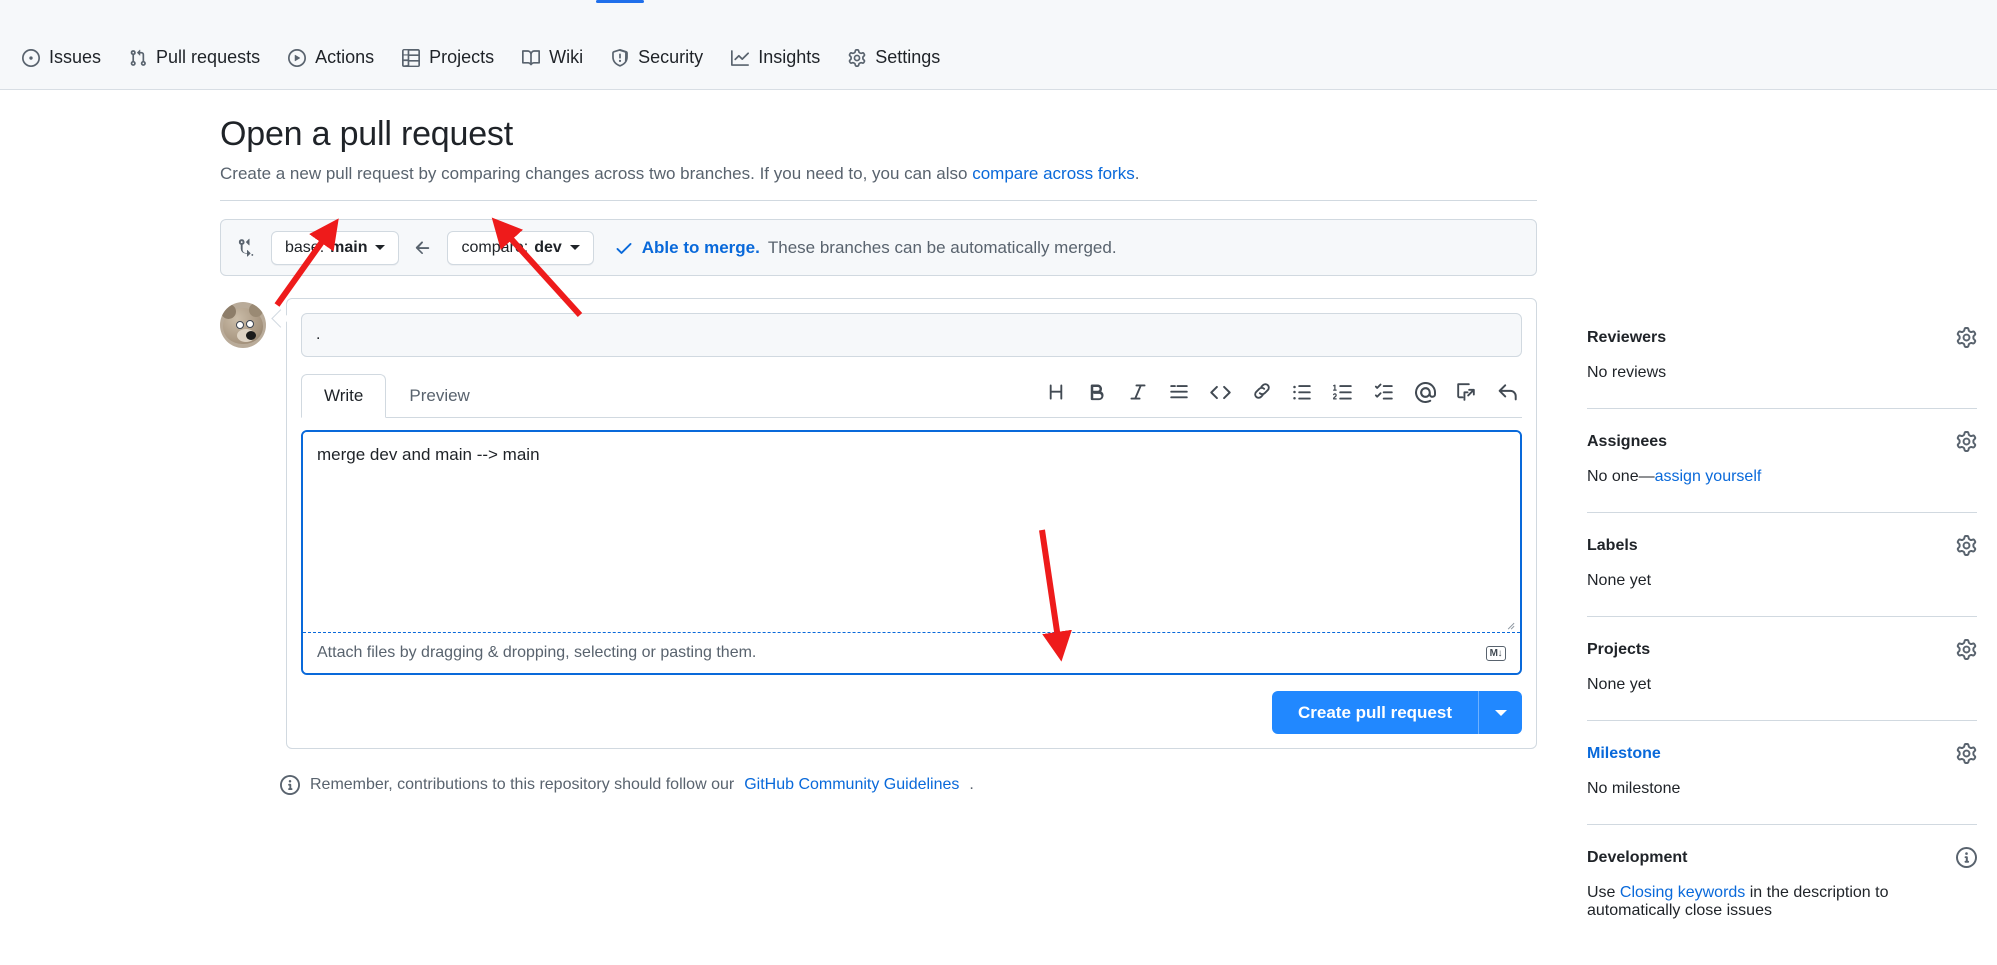  Describe the element at coordinates (1137, 173) in the screenshot. I see `page-subtitle-suffix: .` at that location.